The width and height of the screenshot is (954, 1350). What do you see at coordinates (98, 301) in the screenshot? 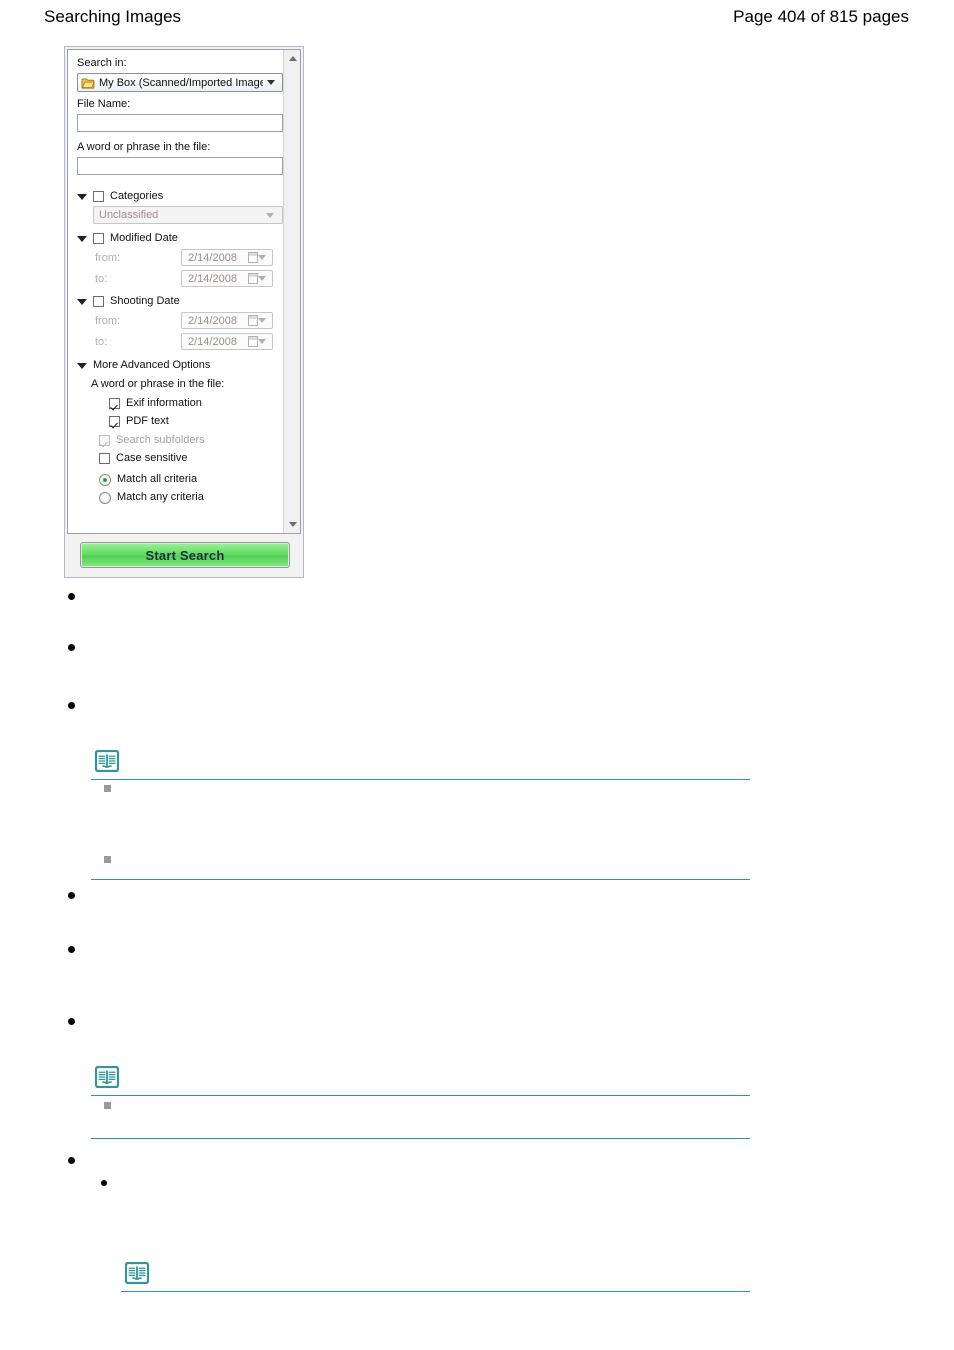
I see `shooting-date-checkbox` at bounding box center [98, 301].